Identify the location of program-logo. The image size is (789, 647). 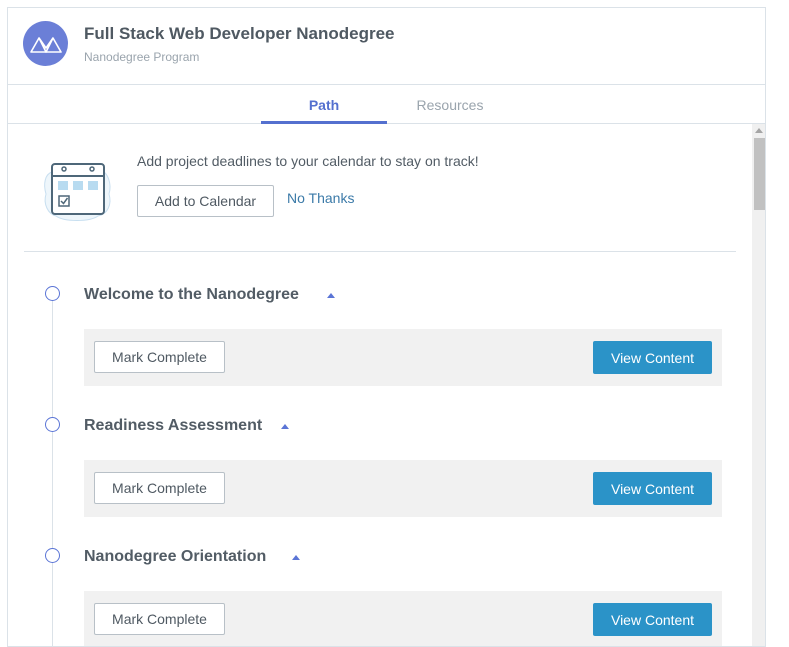
(45, 43).